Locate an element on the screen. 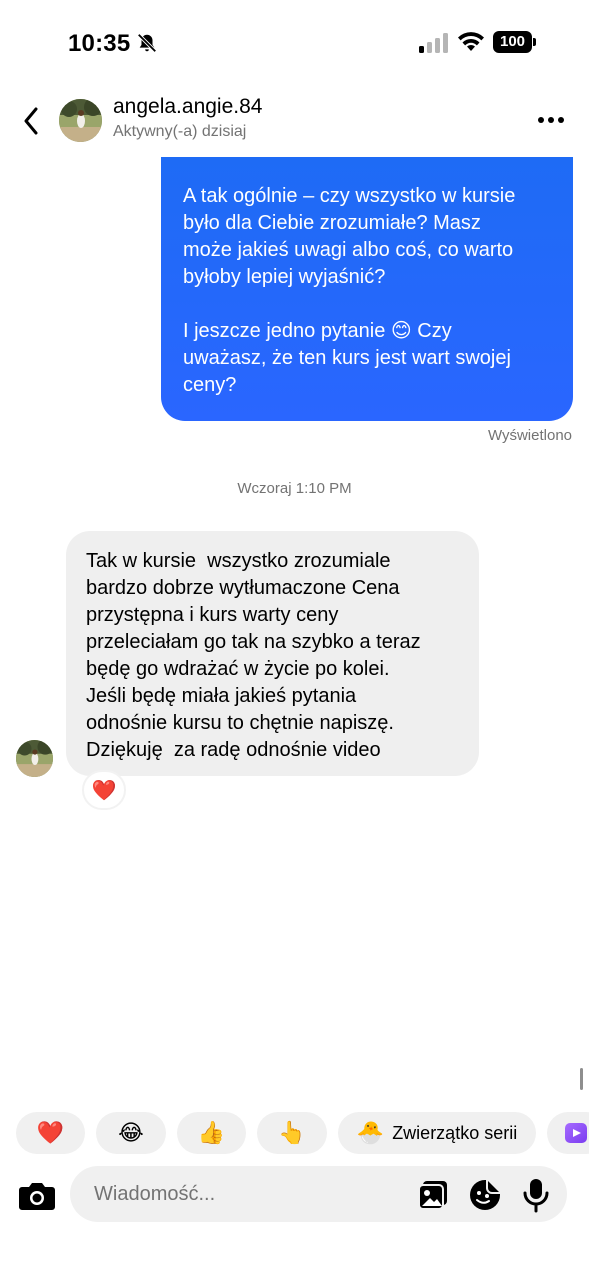 The image size is (589, 1280). contact-name: angela.angie.84 is located at coordinates (187, 107).